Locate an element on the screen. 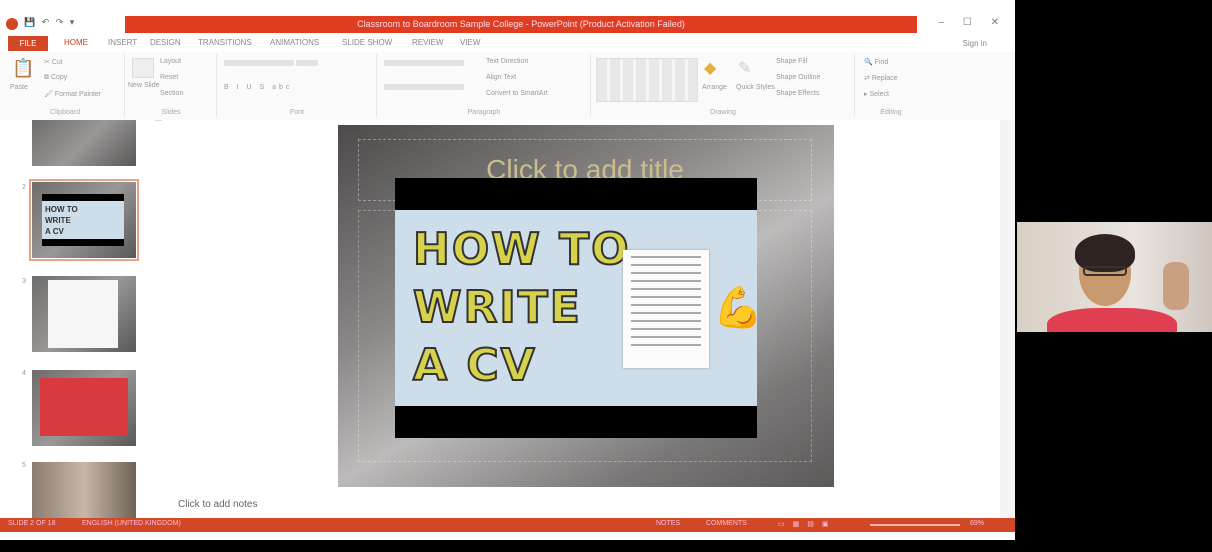 The width and height of the screenshot is (1212, 552). layout-button: Layout is located at coordinates (170, 61).